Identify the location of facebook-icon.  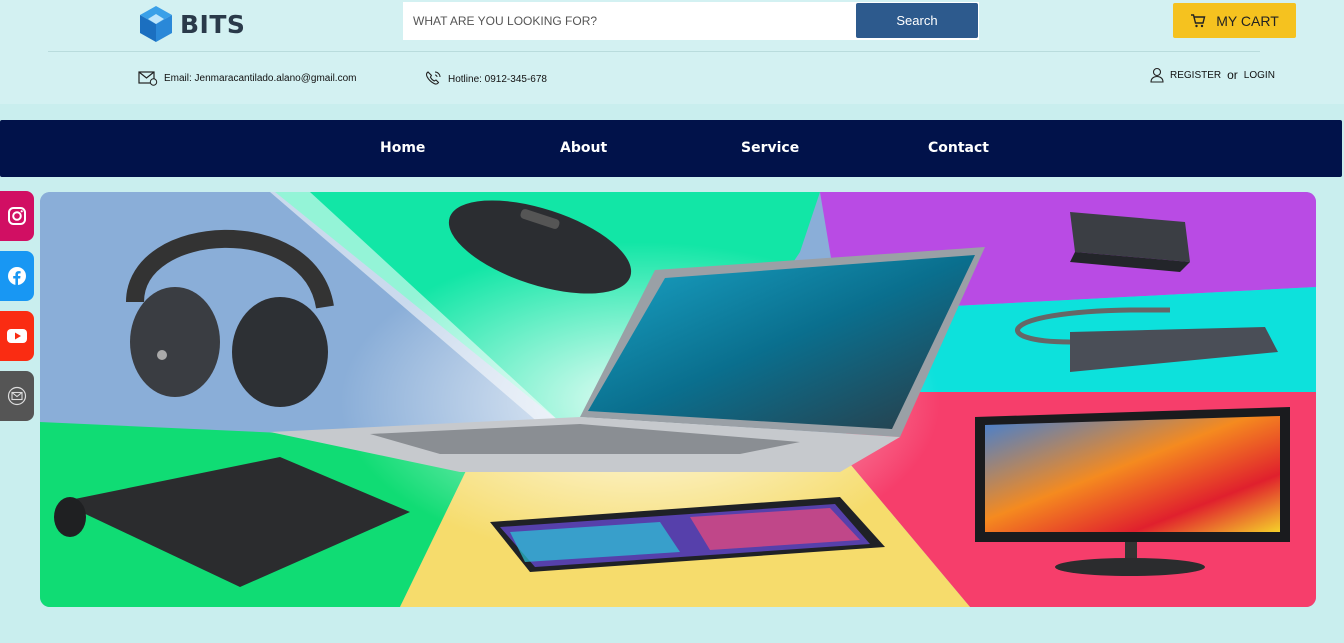
(17, 276).